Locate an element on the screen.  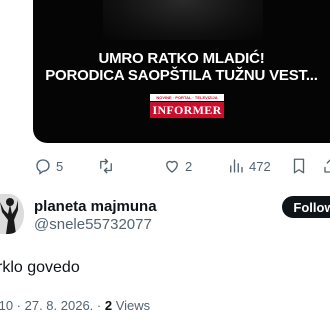
tweet-action-bar: 5 2 472 is located at coordinates (165, 166).